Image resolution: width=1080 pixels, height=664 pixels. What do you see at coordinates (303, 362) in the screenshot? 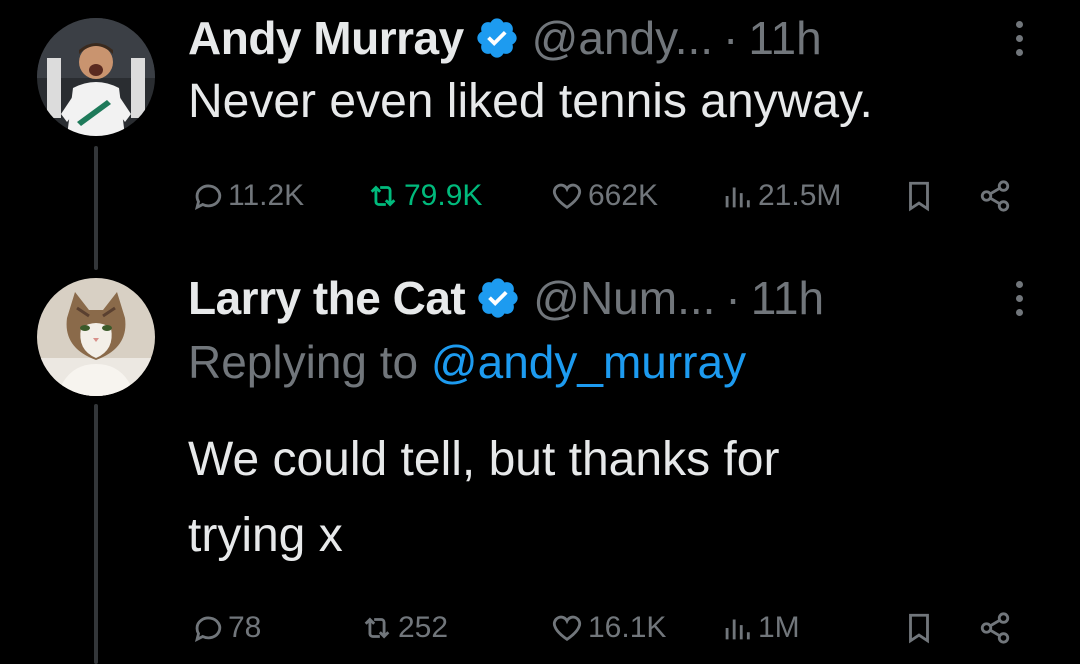
I see `replying-to-prefix: Replying to` at bounding box center [303, 362].